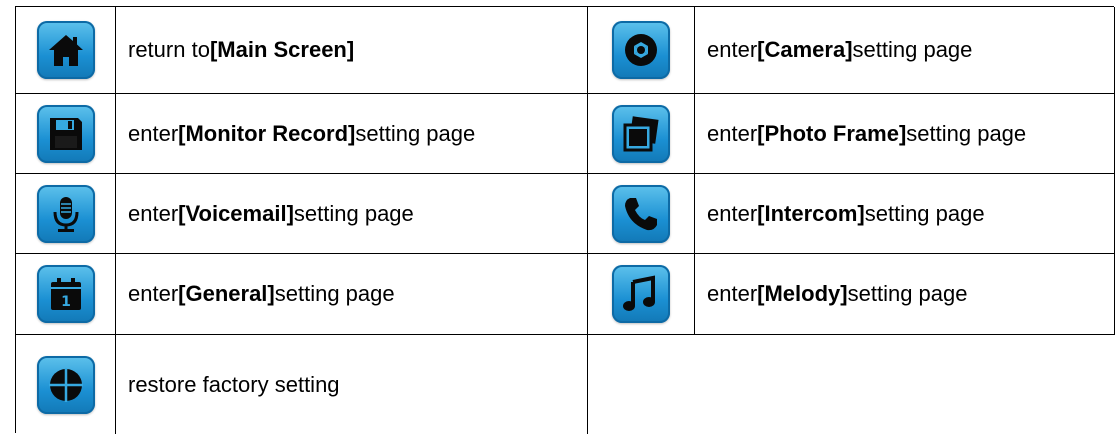 The image size is (1118, 434). I want to click on calendar-icon: 1, so click(65, 294).